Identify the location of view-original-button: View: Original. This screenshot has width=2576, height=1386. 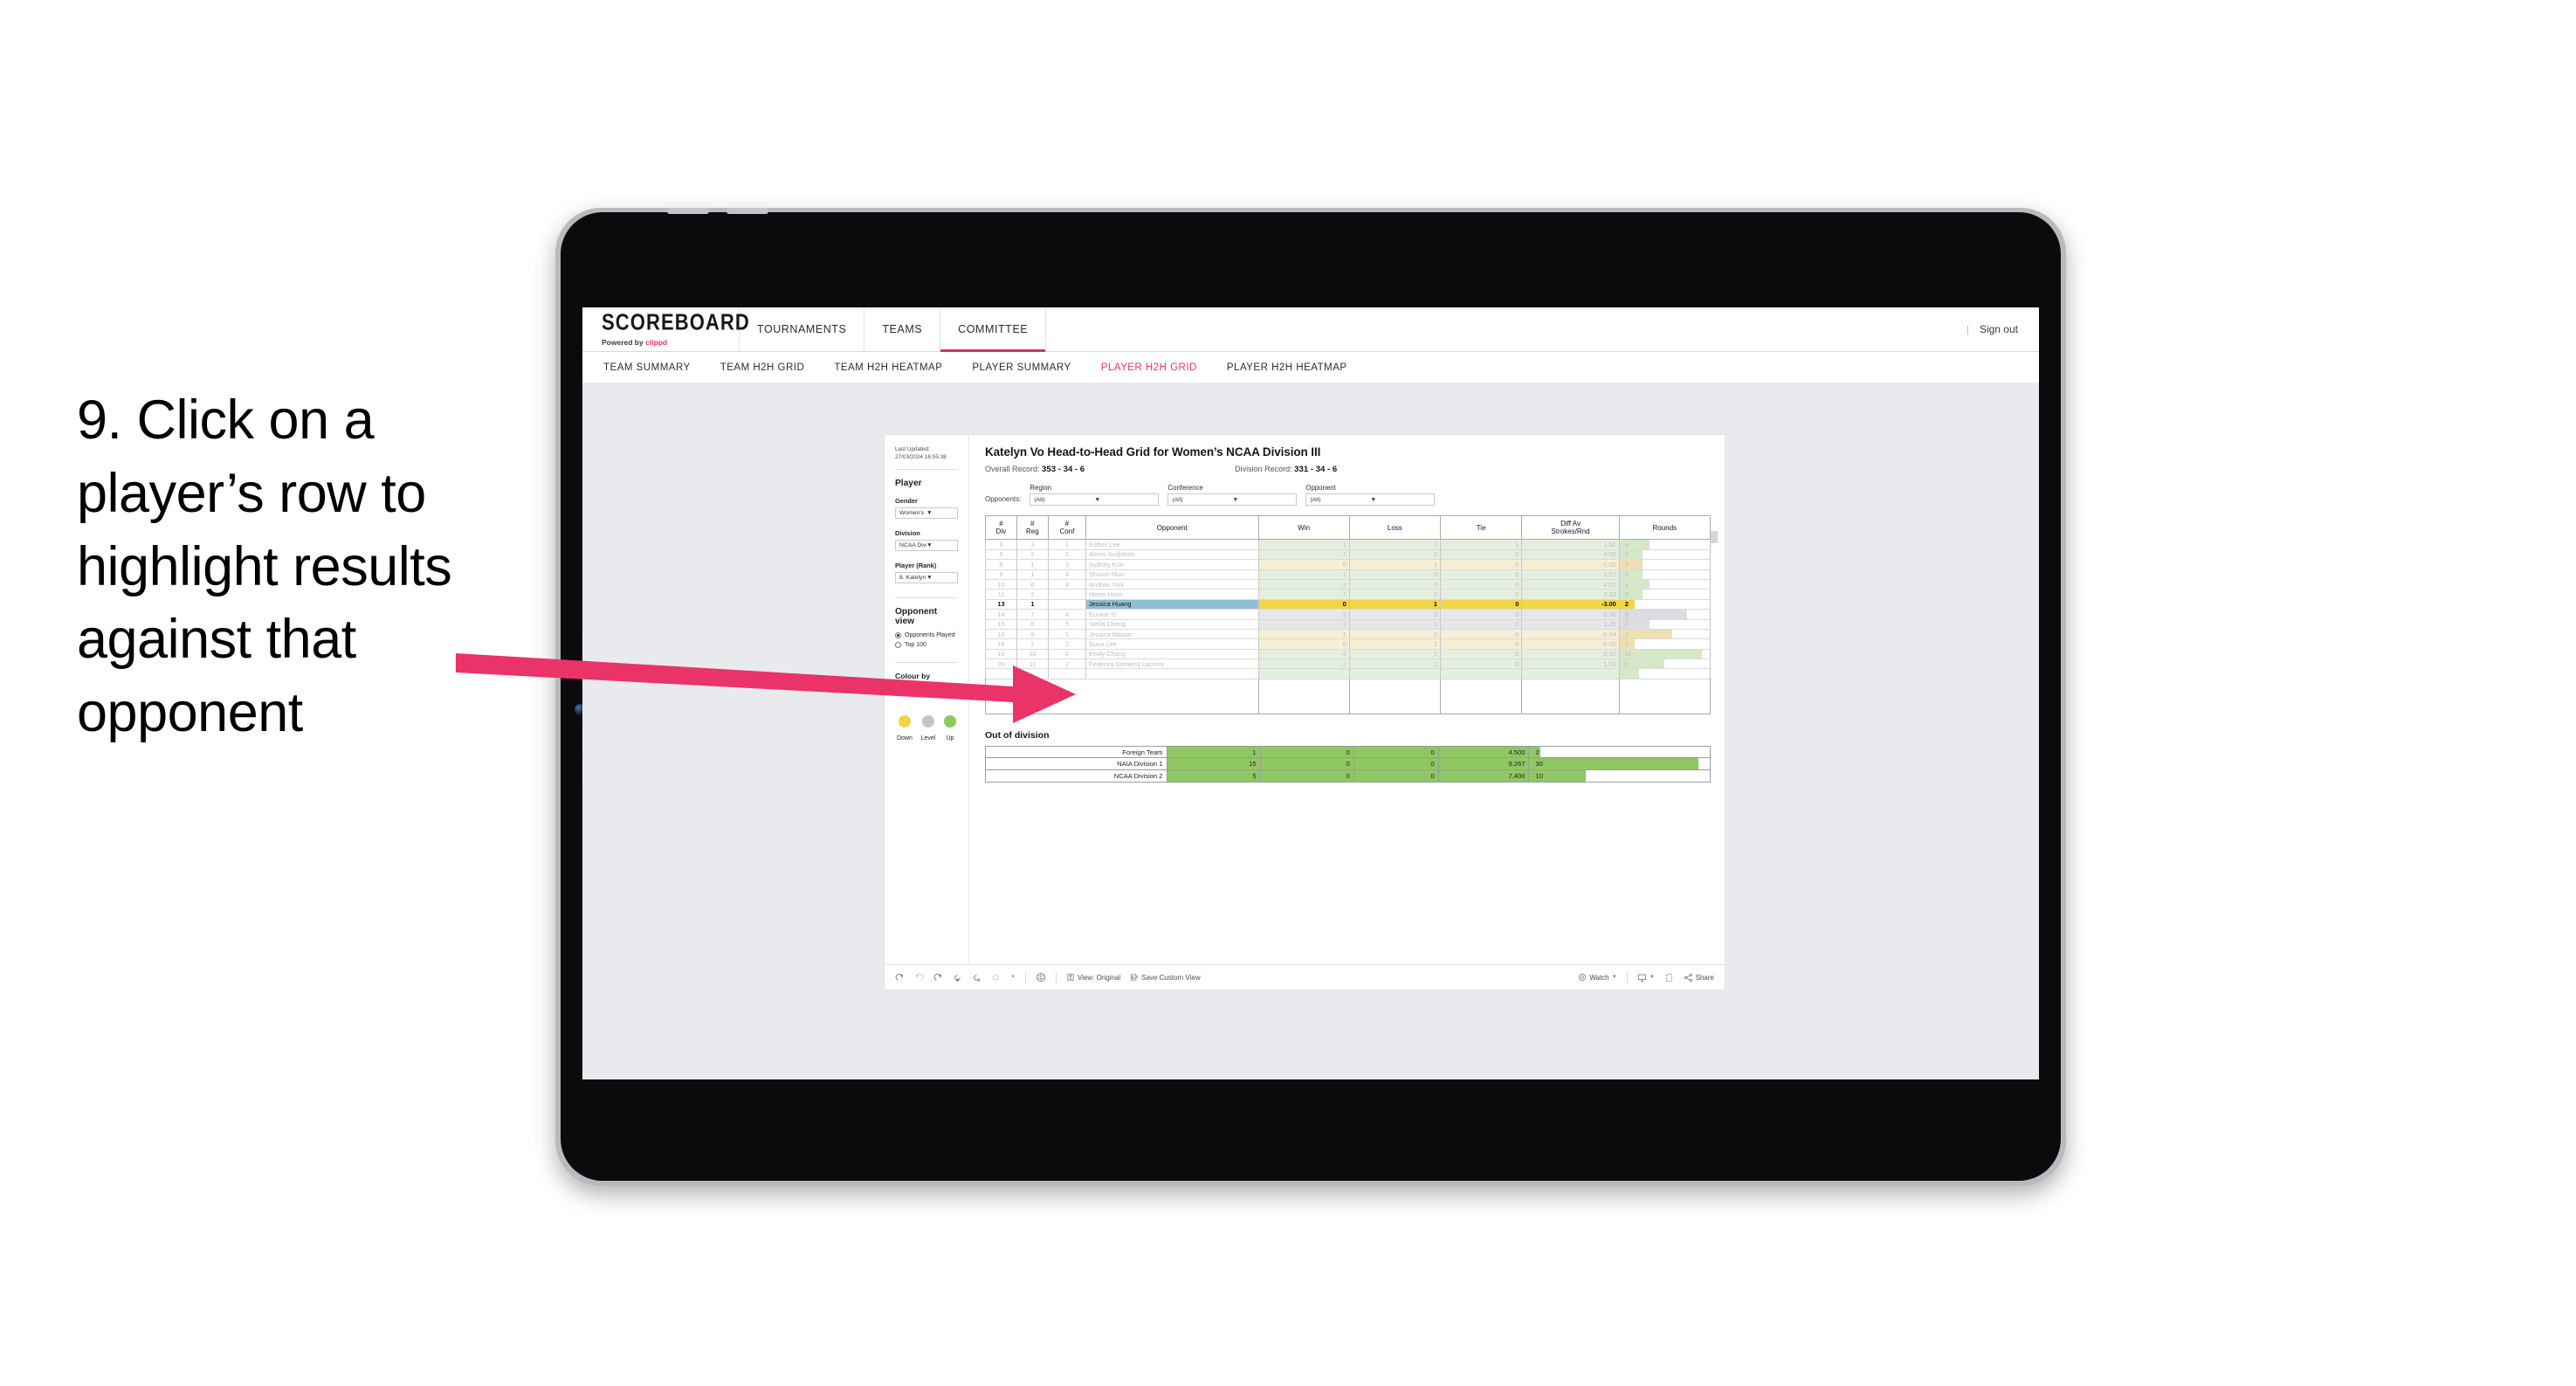
(1093, 978).